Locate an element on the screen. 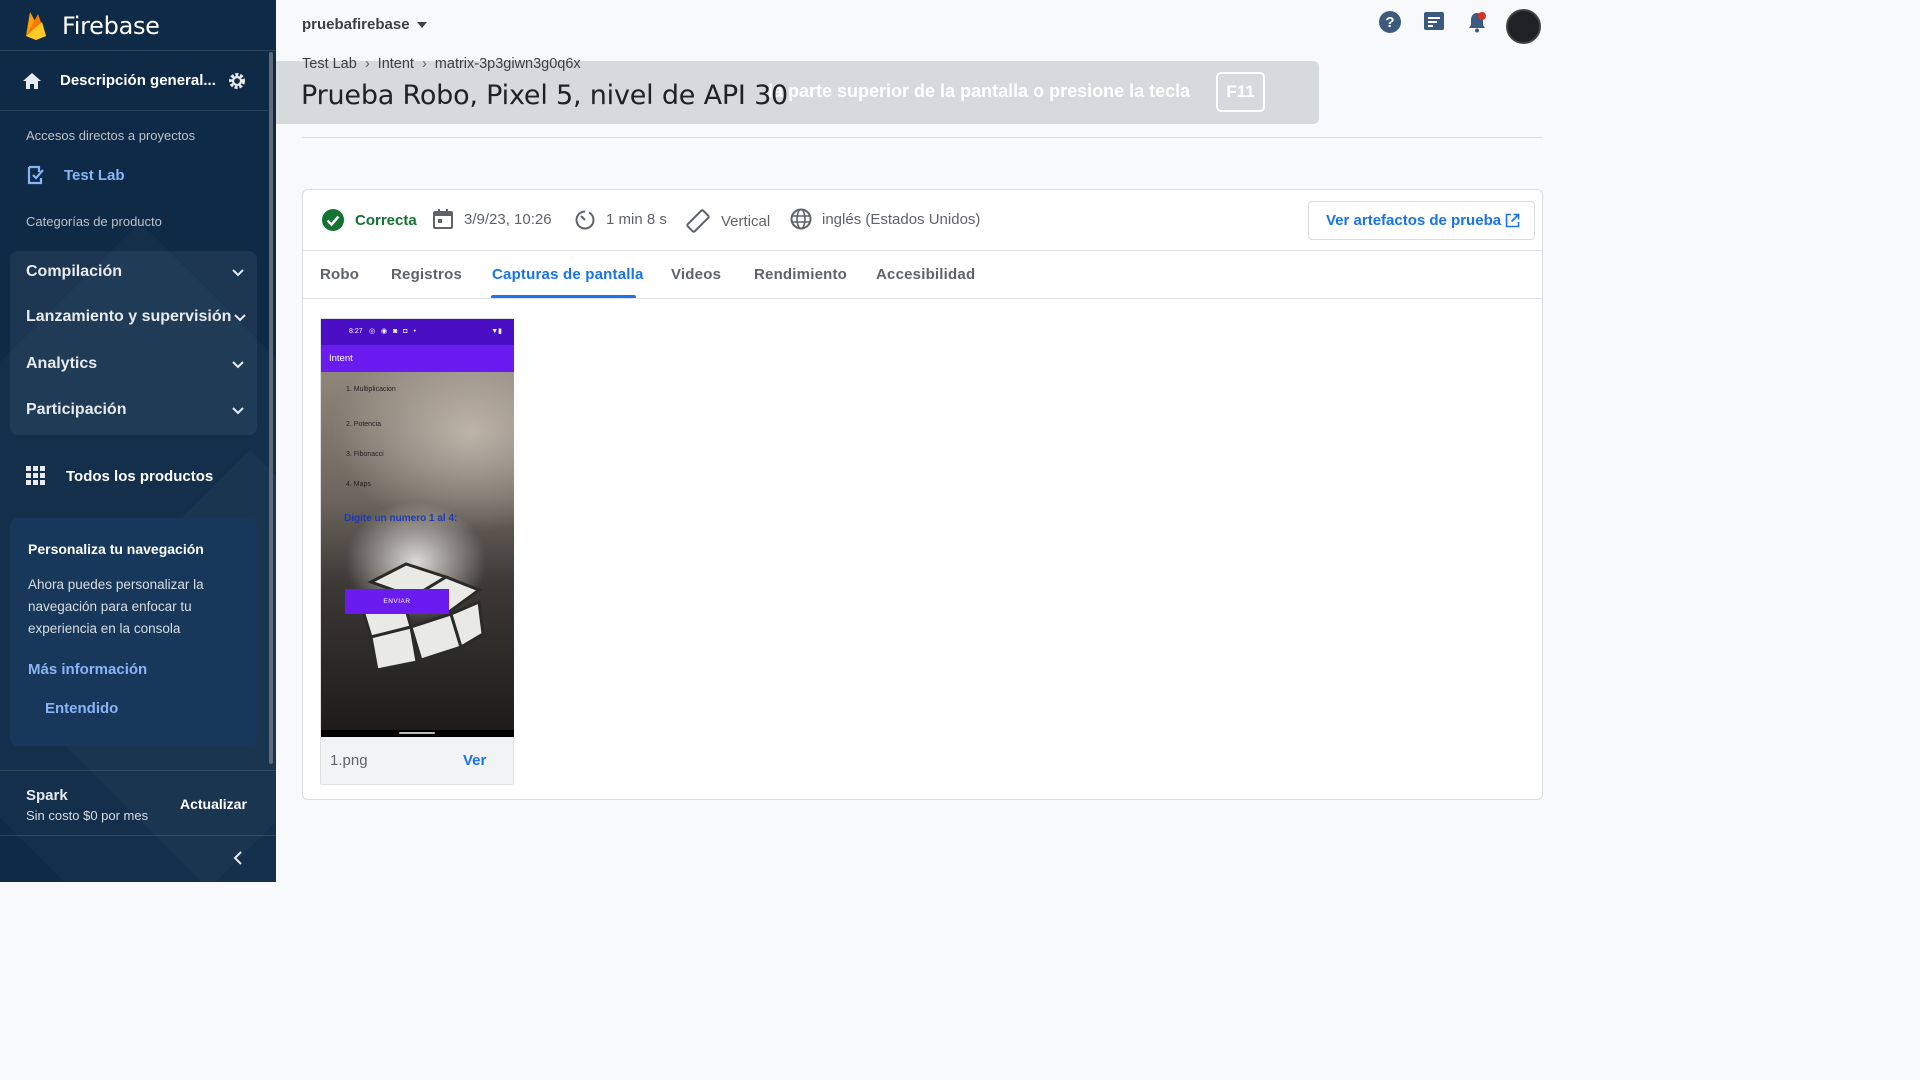  home-icon is located at coordinates (32, 81).